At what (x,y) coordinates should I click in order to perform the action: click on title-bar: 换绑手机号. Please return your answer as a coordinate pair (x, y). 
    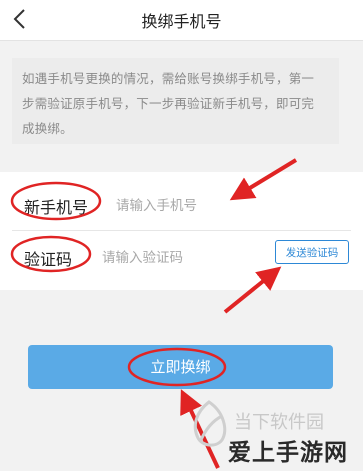
    Looking at the image, I should click on (181, 20).